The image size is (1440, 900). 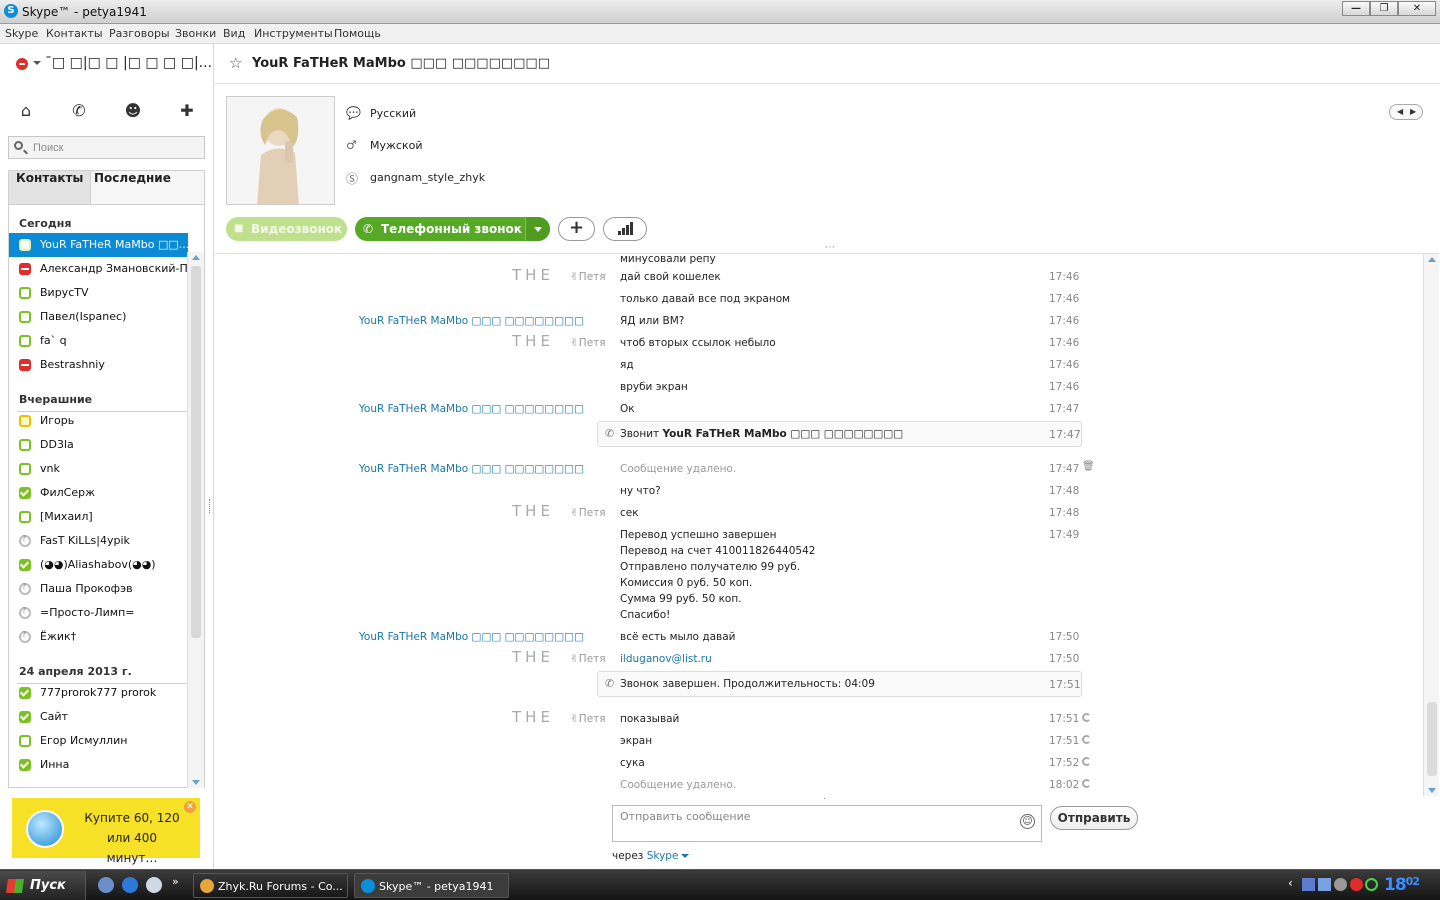 I want to click on contact-row: Павел(Ispanec), so click(x=98, y=317).